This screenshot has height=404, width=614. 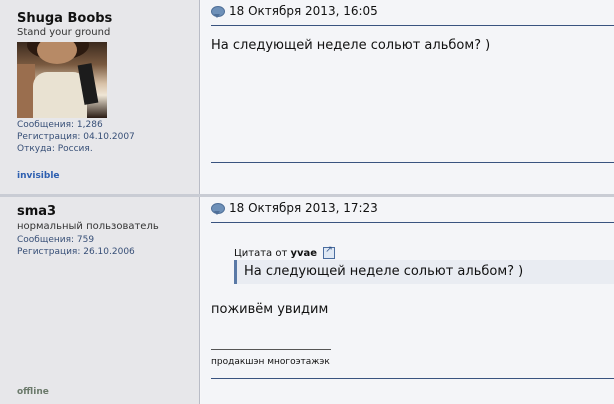 What do you see at coordinates (329, 252) in the screenshot?
I see `view-post-icon` at bounding box center [329, 252].